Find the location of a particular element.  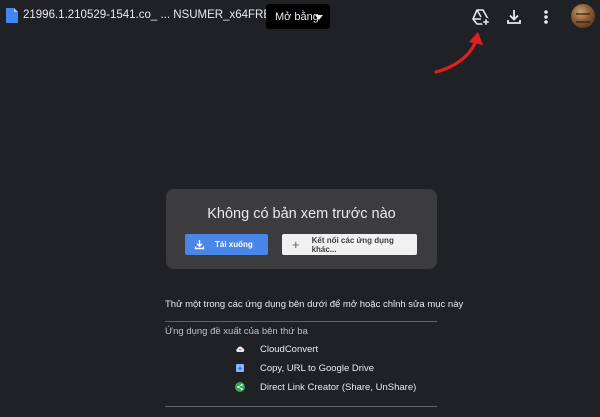

open-with-label: Mở bằng is located at coordinates (297, 16).